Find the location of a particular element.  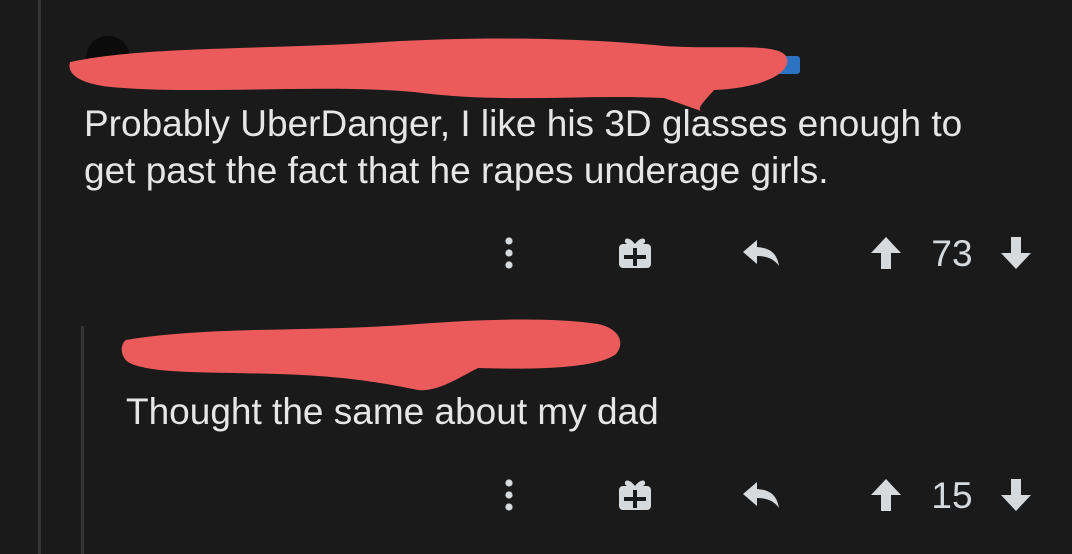

vote-score: 73 is located at coordinates (952, 253).